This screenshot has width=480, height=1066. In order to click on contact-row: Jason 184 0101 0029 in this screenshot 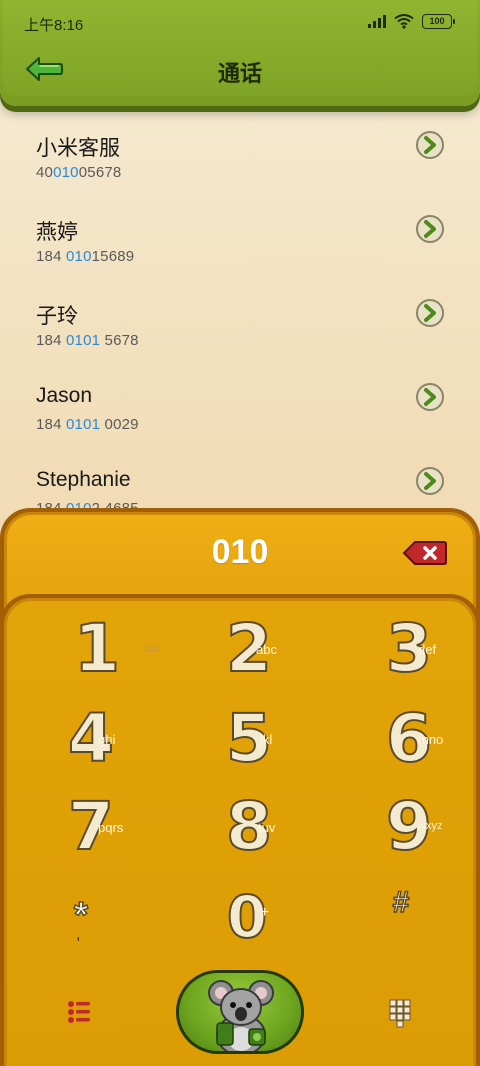, I will do `click(240, 398)`.